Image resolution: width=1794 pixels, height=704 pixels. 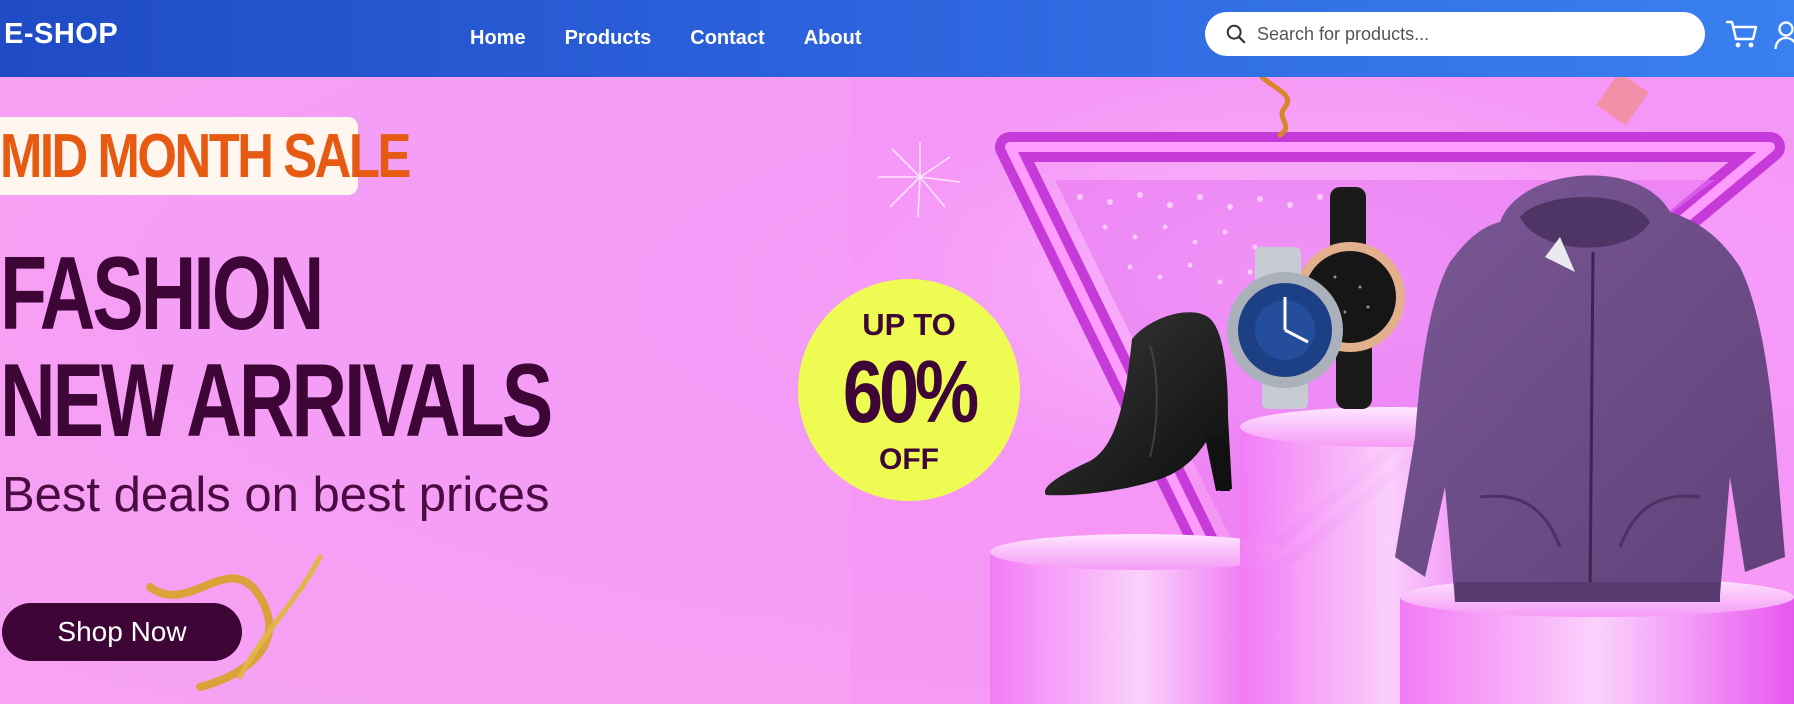 I want to click on discount-badge: UP TO 60% OFF, so click(x=909, y=390).